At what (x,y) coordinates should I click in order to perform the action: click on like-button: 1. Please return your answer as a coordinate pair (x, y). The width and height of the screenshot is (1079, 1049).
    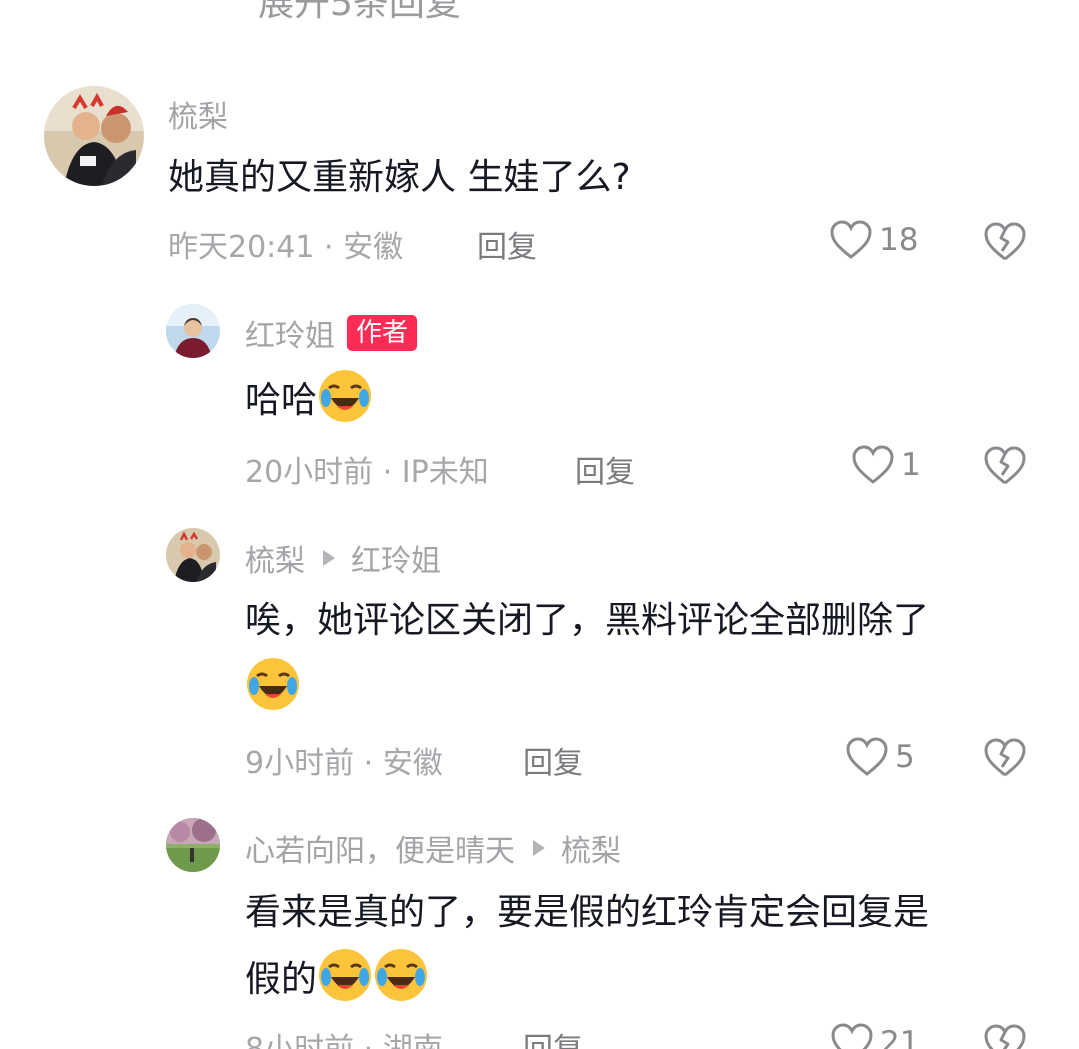
    Looking at the image, I should click on (886, 465).